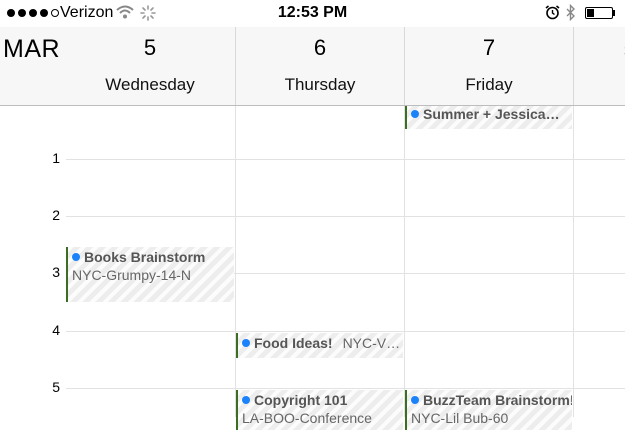 The image size is (625, 430). Describe the element at coordinates (489, 66) in the screenshot. I see `day-header-friday: 7 Friday` at that location.